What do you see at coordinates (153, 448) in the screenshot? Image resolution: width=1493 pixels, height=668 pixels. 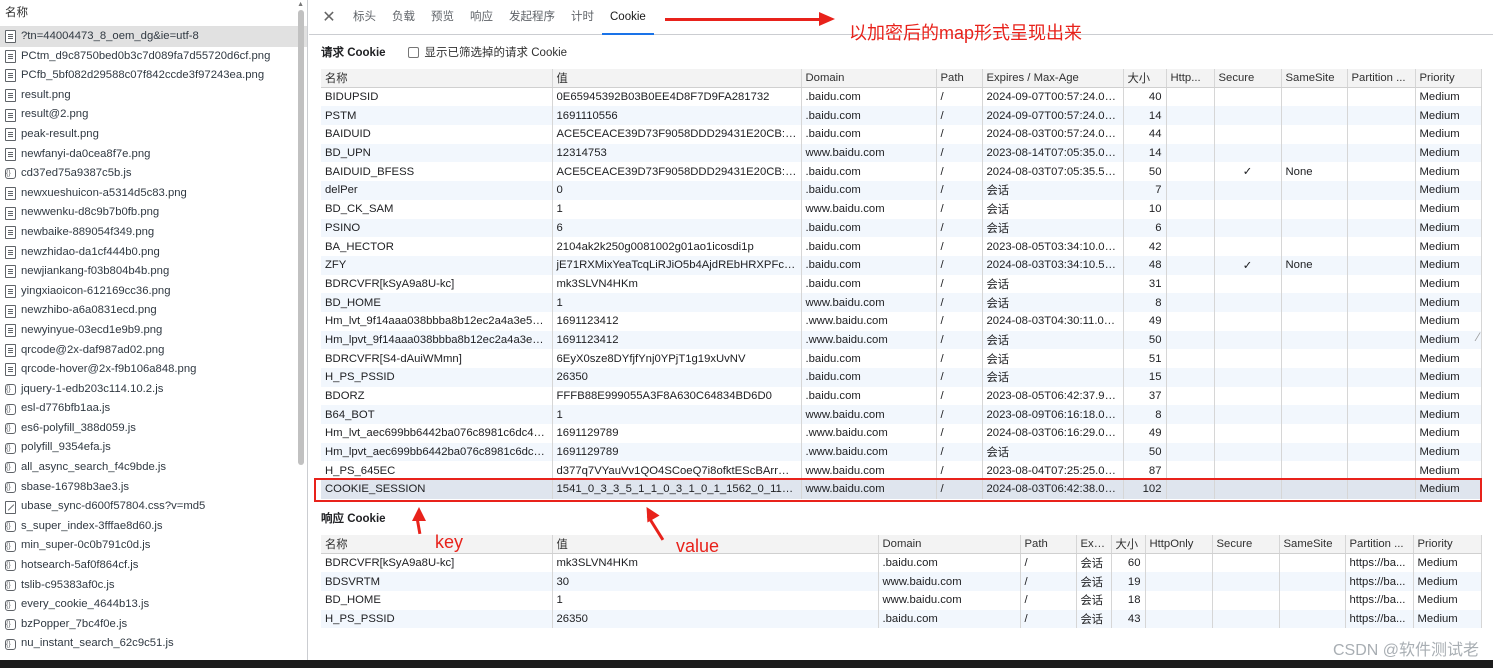 I see `request-list-item: polyfill_9354efa.js` at bounding box center [153, 448].